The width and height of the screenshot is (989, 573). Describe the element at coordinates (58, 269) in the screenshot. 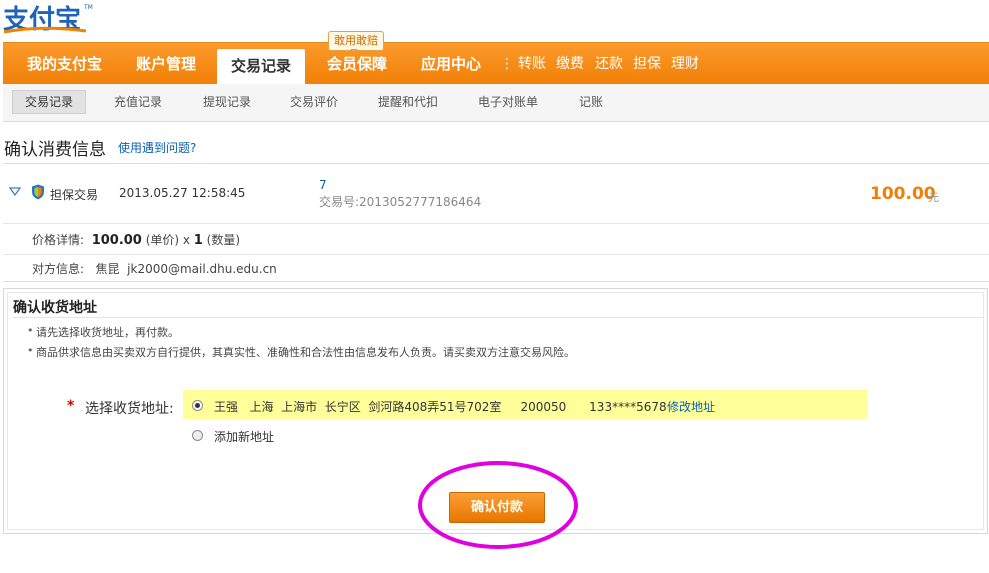

I see `party-label: 对方信息:` at that location.